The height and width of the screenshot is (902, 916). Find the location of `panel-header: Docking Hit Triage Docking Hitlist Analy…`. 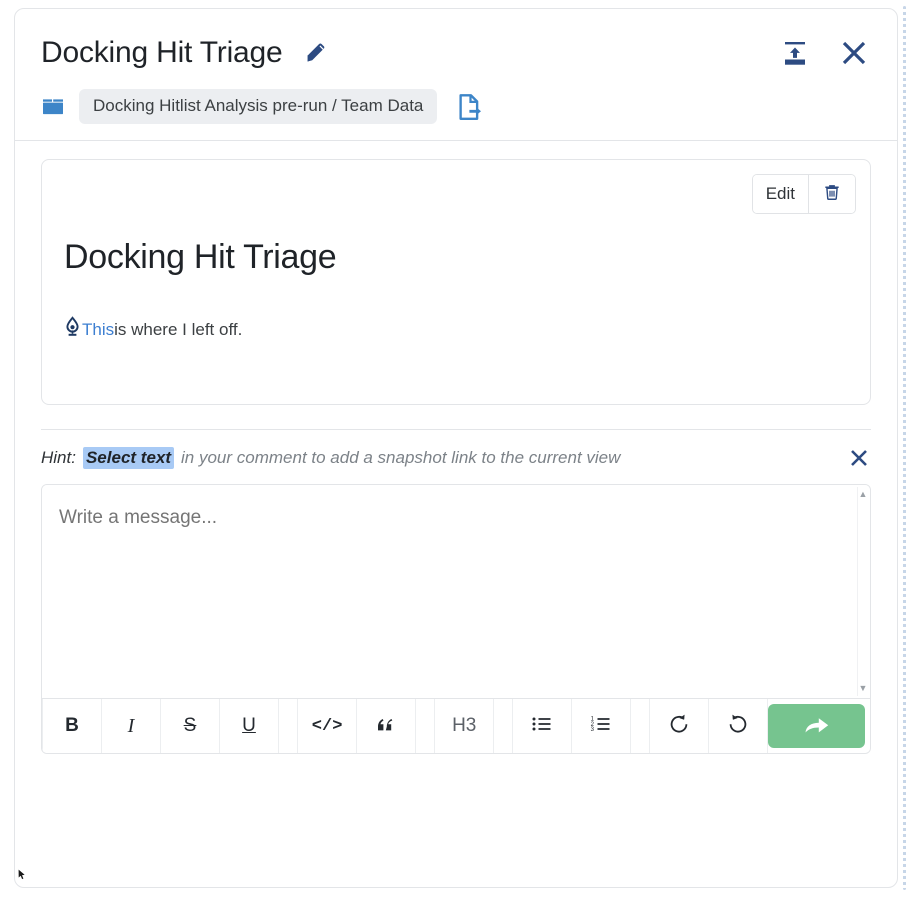

panel-header: Docking Hit Triage Docking Hitlist Analy… is located at coordinates (456, 74).